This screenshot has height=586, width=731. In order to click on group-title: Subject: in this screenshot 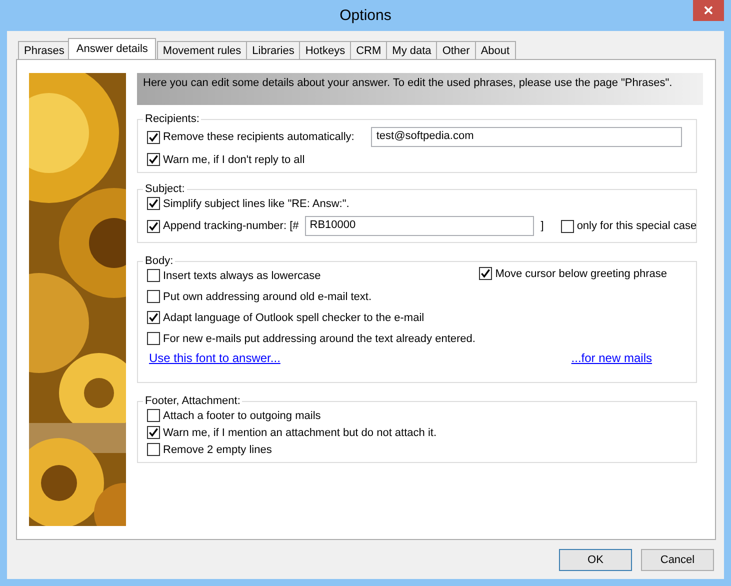, I will do `click(165, 189)`.